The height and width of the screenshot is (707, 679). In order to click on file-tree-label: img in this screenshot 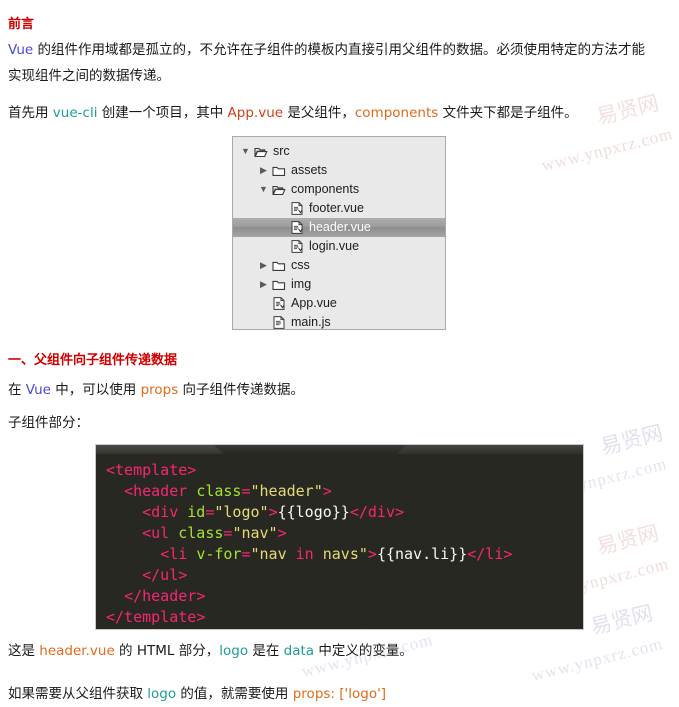, I will do `click(301, 284)`.